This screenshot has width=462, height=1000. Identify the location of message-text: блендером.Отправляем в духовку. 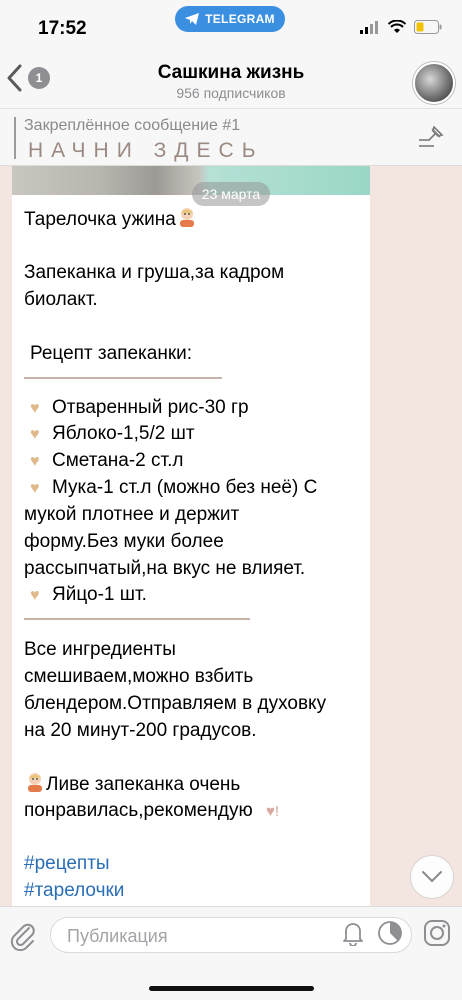
(175, 703).